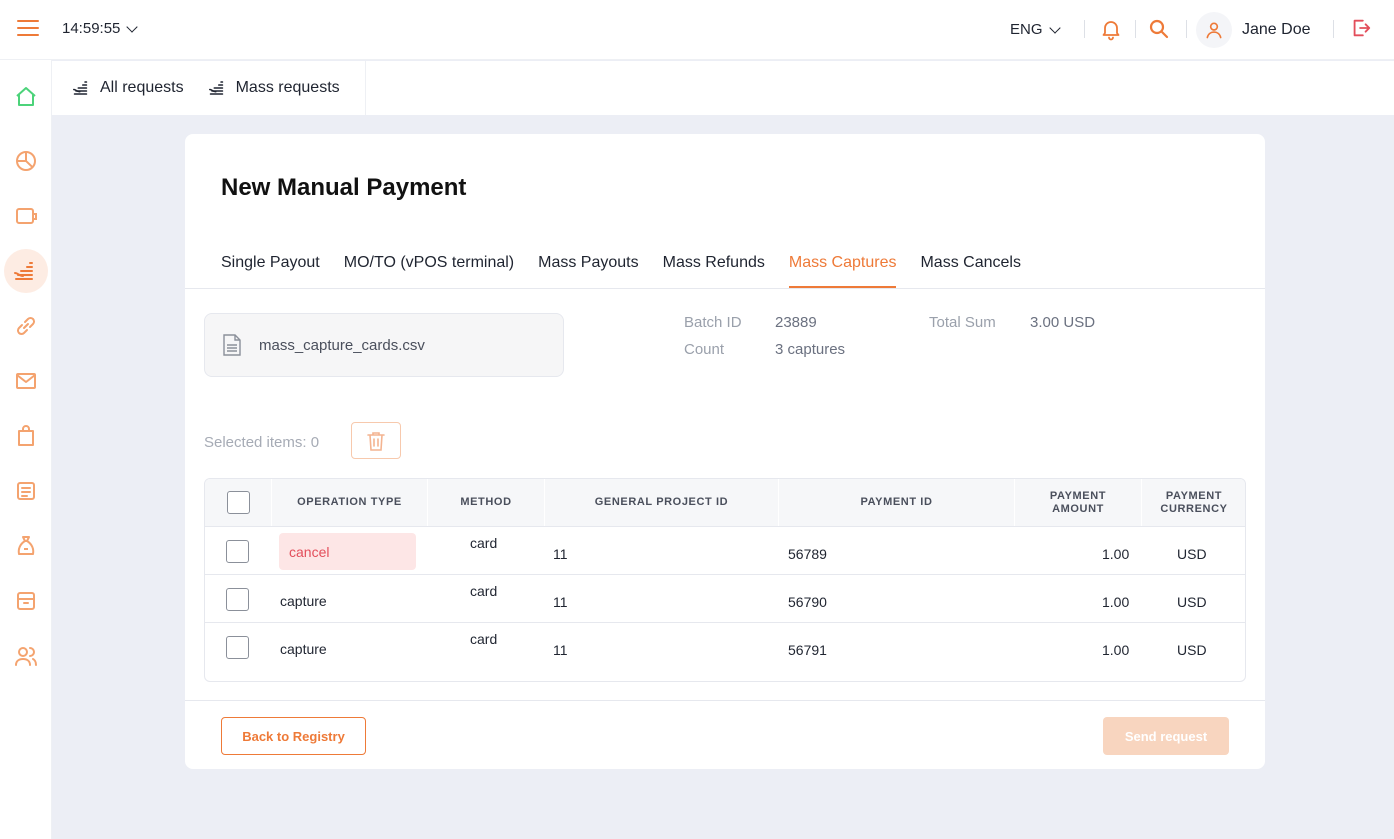  What do you see at coordinates (1026, 29) in the screenshot?
I see `language-label: ENG` at bounding box center [1026, 29].